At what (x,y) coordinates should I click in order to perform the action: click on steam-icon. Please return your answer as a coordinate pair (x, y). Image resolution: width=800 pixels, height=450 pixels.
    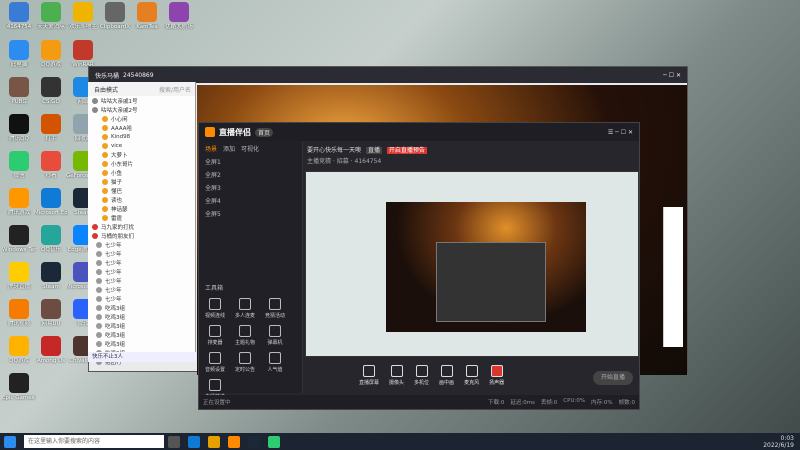
    Looking at the image, I should click on (254, 441).